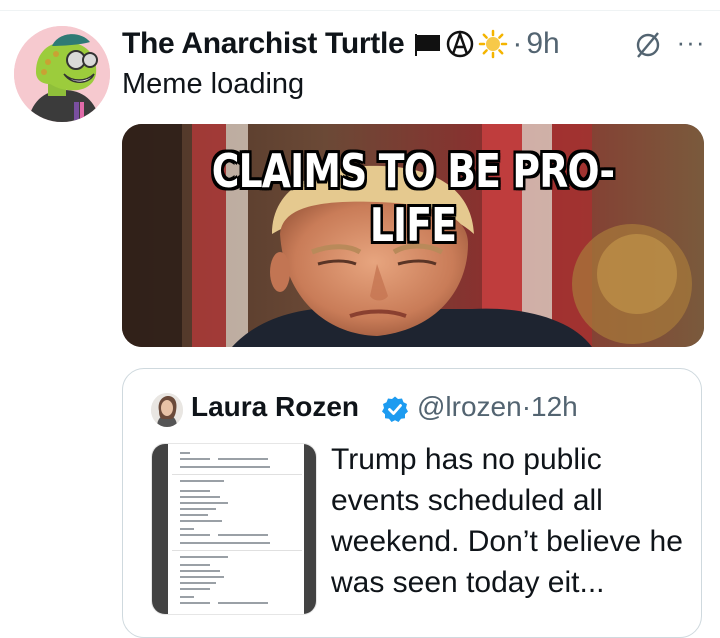  I want to click on author-name: The Anarchist Turtle, so click(263, 44).